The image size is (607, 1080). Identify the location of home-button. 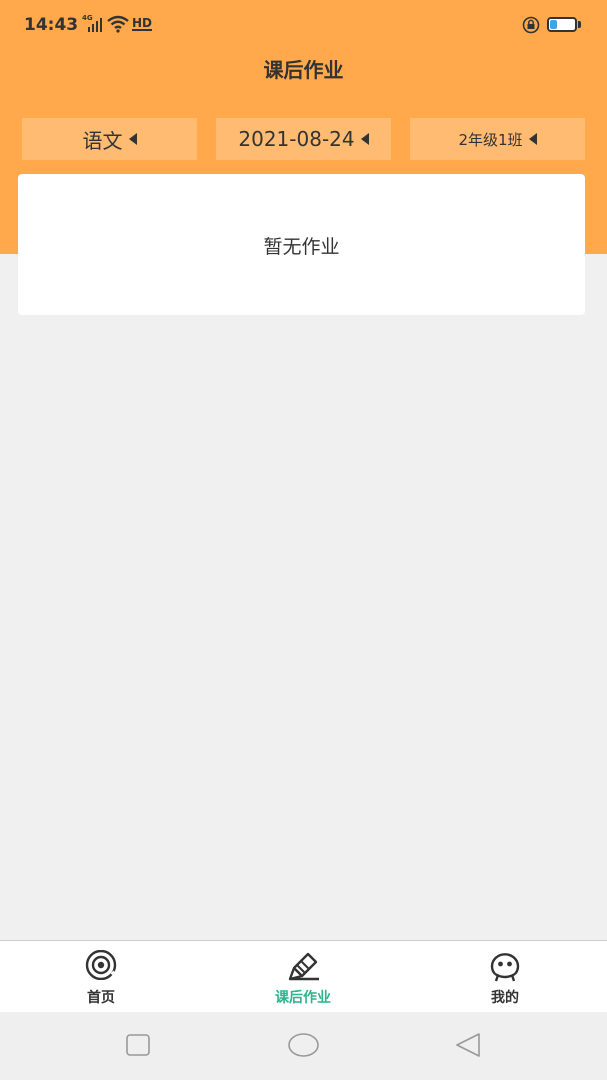
(303, 1045).